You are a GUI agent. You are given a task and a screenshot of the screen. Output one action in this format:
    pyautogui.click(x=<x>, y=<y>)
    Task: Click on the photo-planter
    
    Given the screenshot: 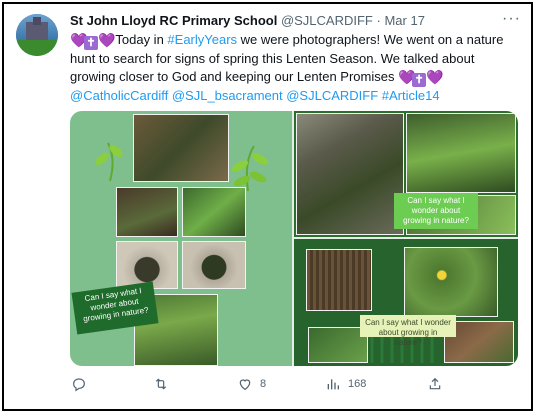 What is the action you would take?
    pyautogui.click(x=214, y=265)
    